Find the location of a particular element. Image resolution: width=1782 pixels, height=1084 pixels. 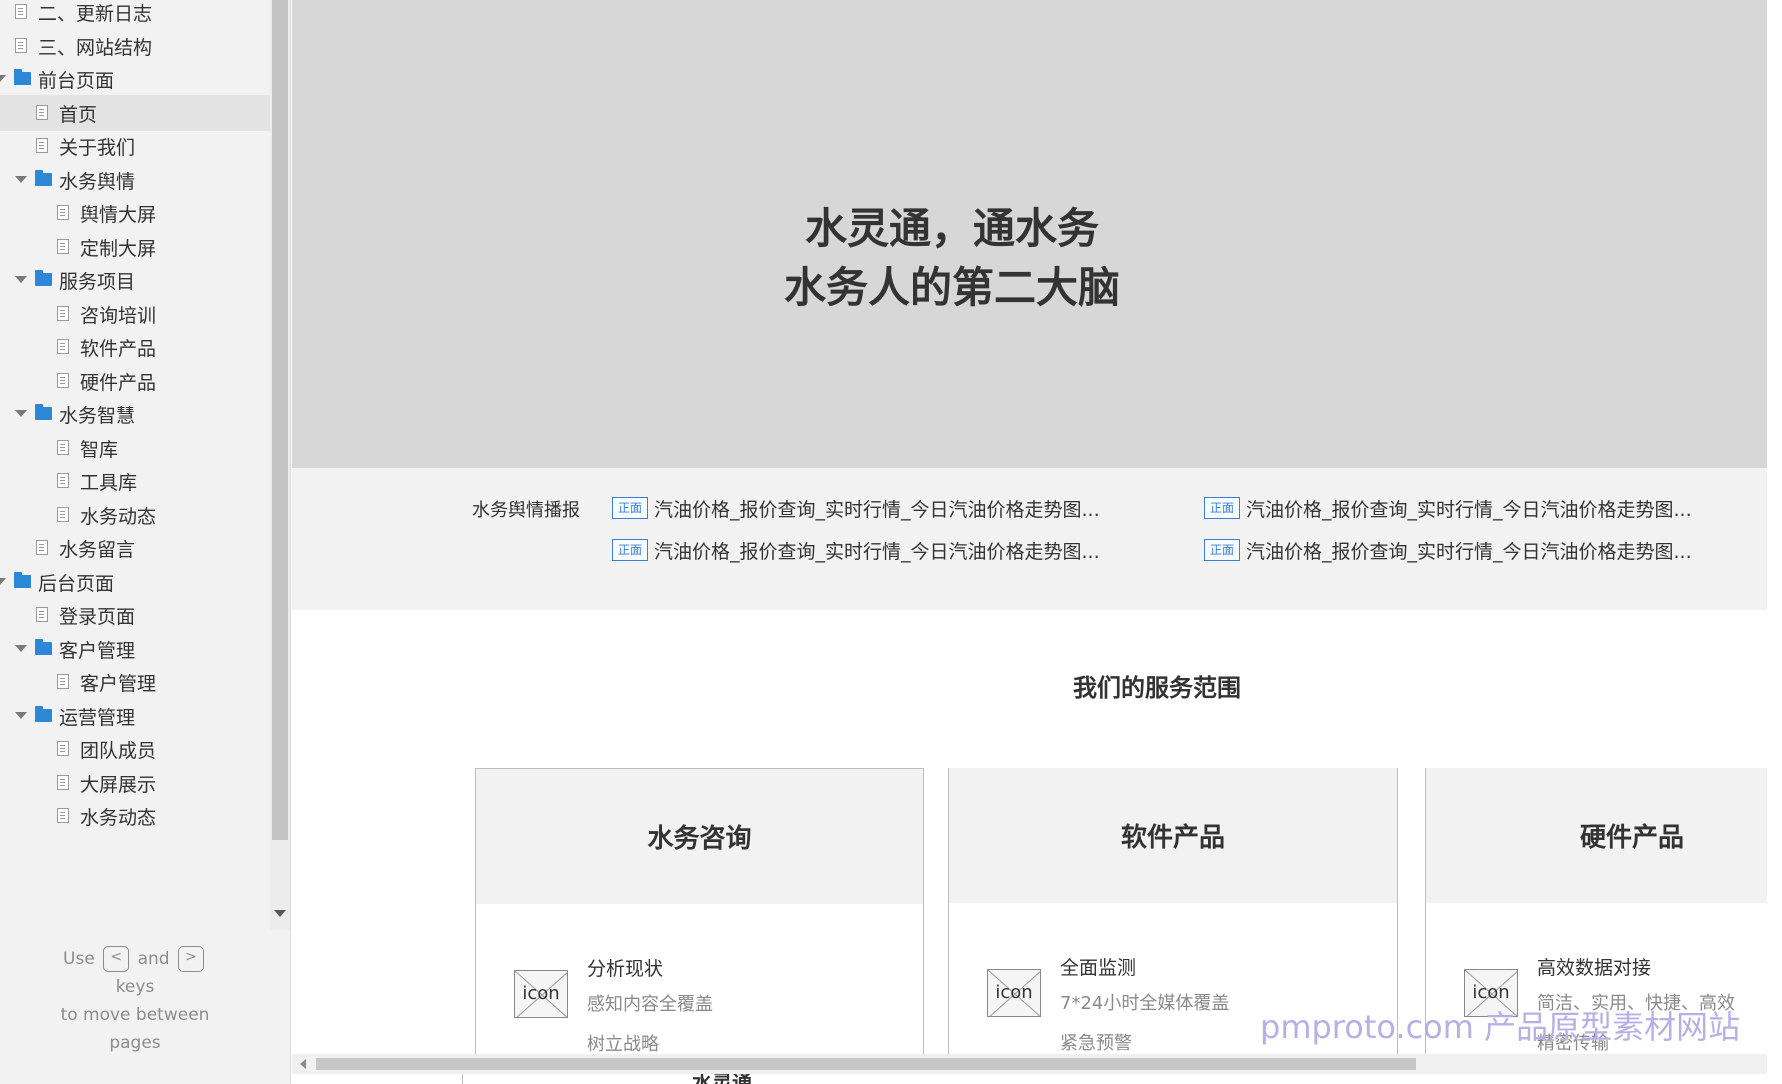

sidebar-page: 客户管理 is located at coordinates (135, 682).